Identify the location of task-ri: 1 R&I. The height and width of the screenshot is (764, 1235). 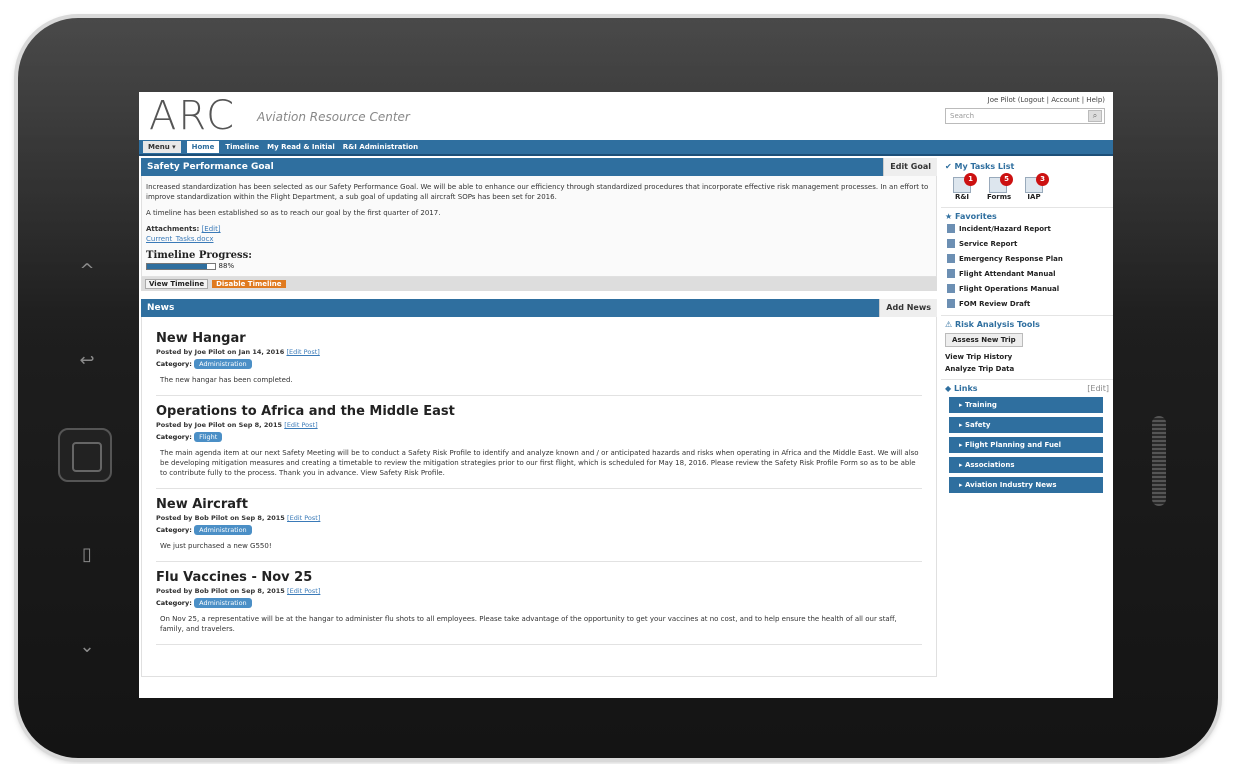
(964, 187).